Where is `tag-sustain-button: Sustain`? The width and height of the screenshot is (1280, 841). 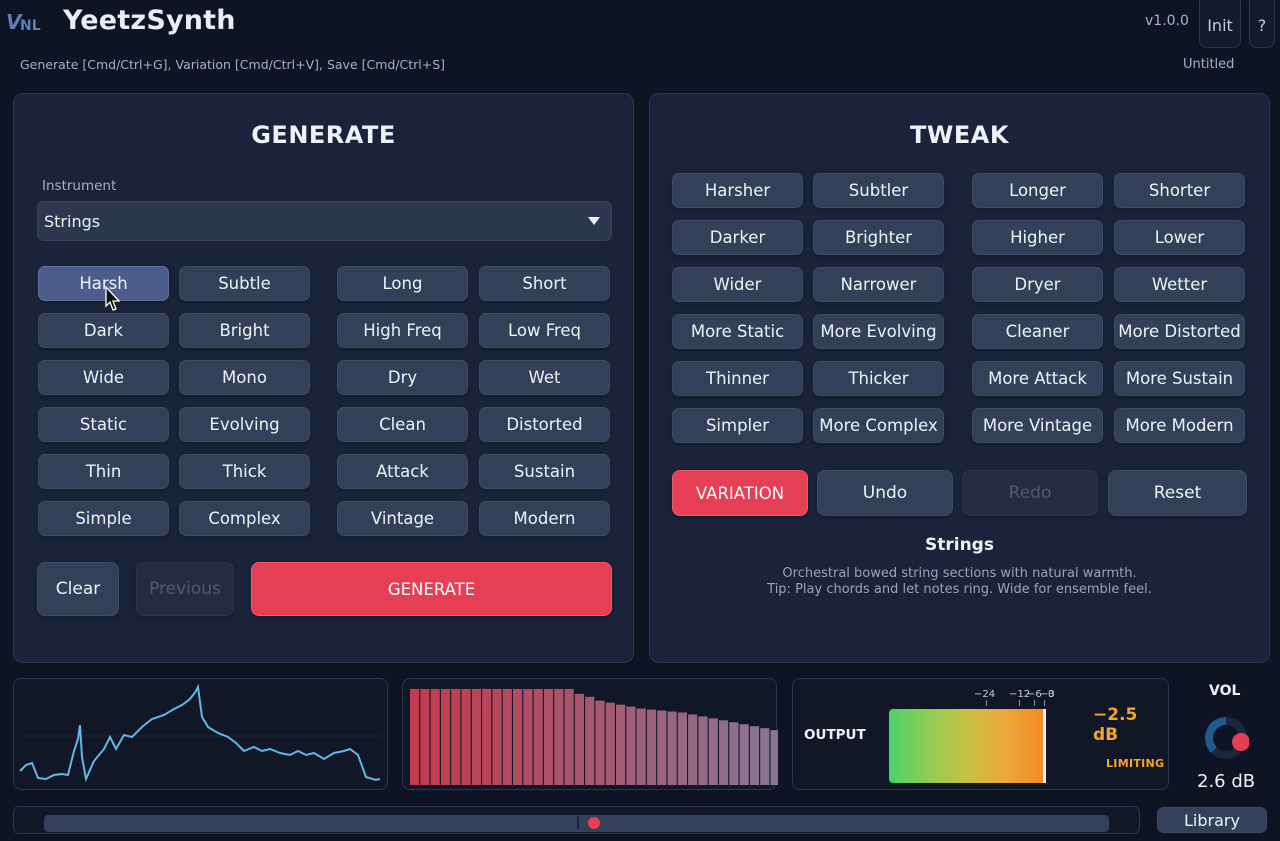
tag-sustain-button: Sustain is located at coordinates (544, 471).